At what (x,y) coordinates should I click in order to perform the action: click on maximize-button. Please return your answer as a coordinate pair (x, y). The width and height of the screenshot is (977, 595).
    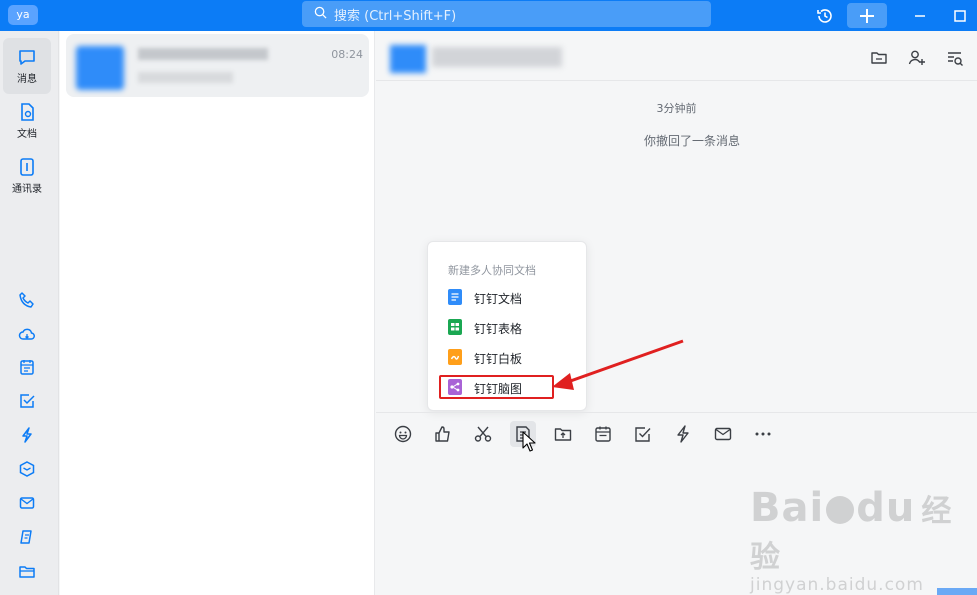
    Looking at the image, I should click on (960, 15).